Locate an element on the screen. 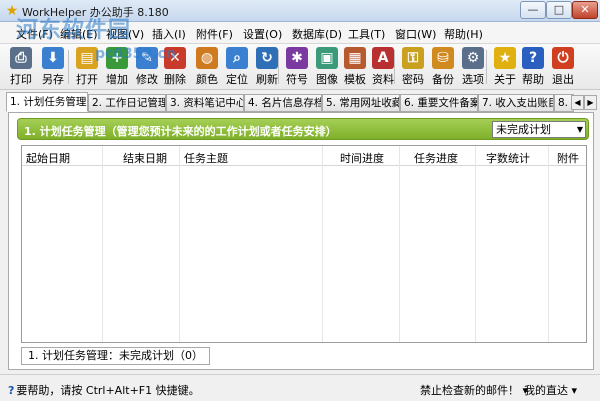  plan-filter-select: 未完成计划 ▼ is located at coordinates (539, 129).